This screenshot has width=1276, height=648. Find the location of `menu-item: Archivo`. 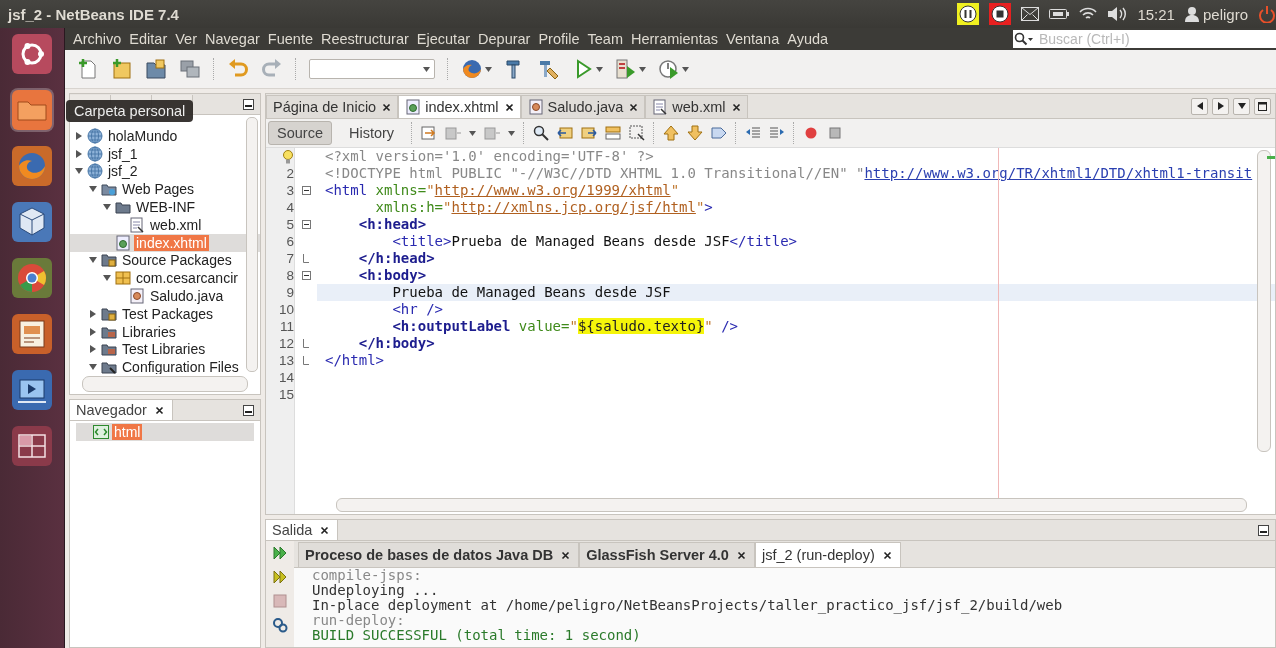

menu-item: Archivo is located at coordinates (97, 39).